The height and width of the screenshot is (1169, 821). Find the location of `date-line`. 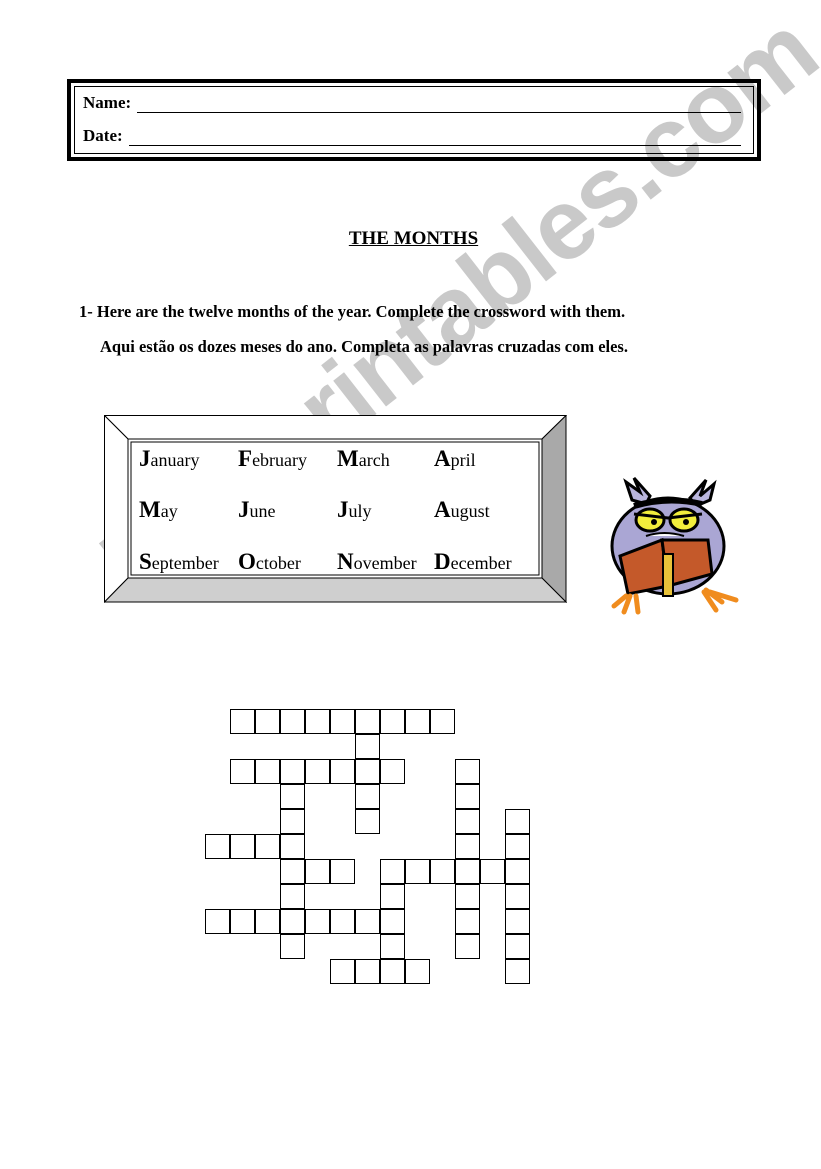

date-line is located at coordinates (434, 138).